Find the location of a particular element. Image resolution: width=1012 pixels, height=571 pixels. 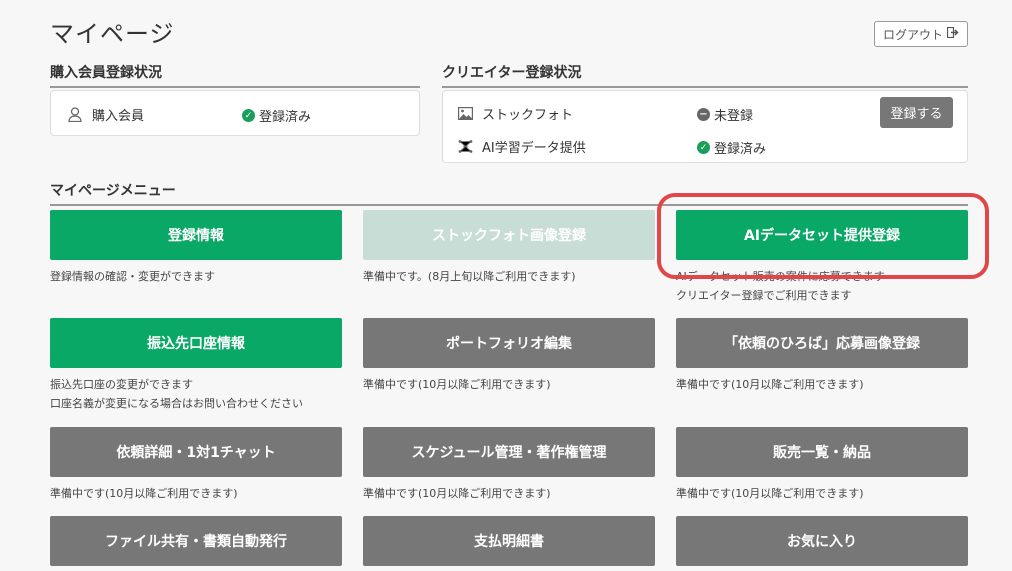

portfolio-edit-button: ポートフォリオ編集 is located at coordinates (509, 343).